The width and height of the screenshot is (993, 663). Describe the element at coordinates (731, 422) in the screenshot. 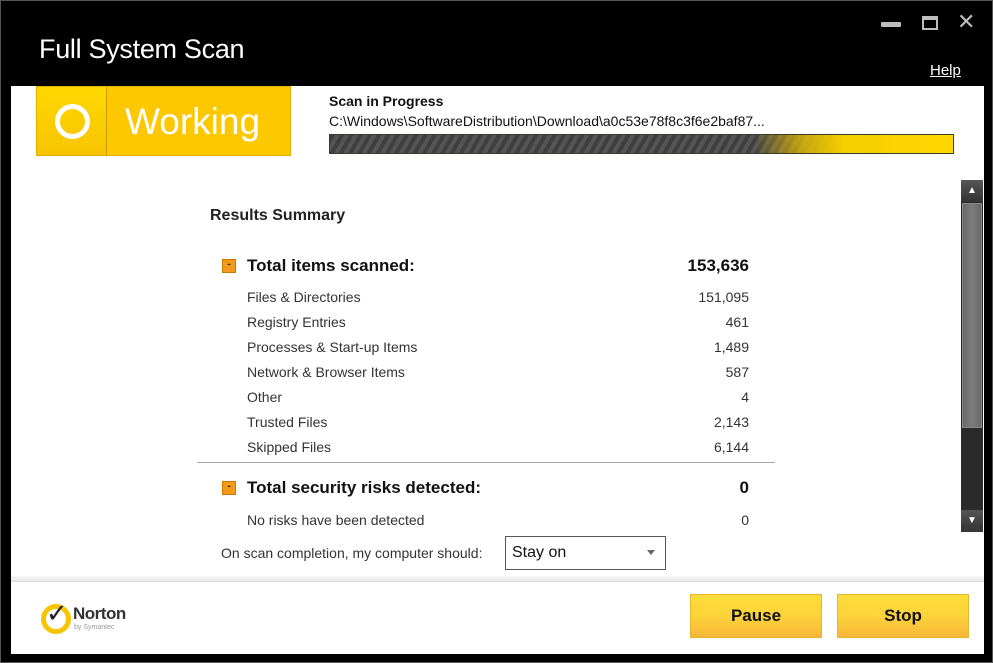

I see `row-value: 2,143` at that location.